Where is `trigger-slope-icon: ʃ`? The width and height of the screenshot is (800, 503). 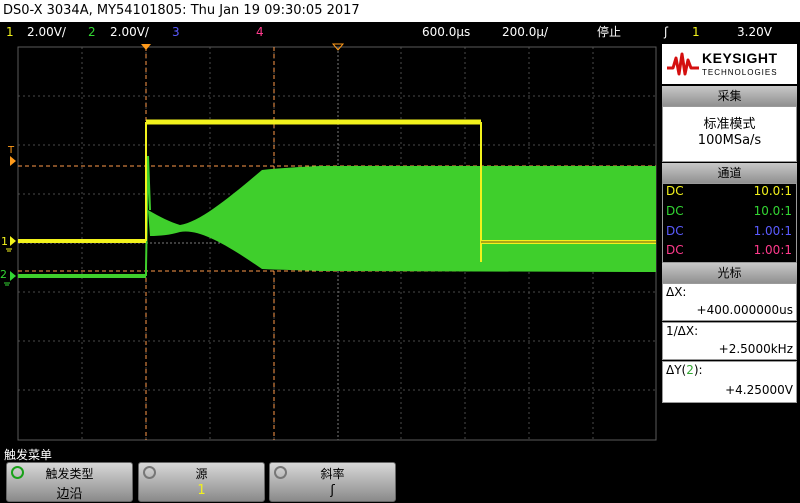 trigger-slope-icon: ʃ is located at coordinates (666, 32).